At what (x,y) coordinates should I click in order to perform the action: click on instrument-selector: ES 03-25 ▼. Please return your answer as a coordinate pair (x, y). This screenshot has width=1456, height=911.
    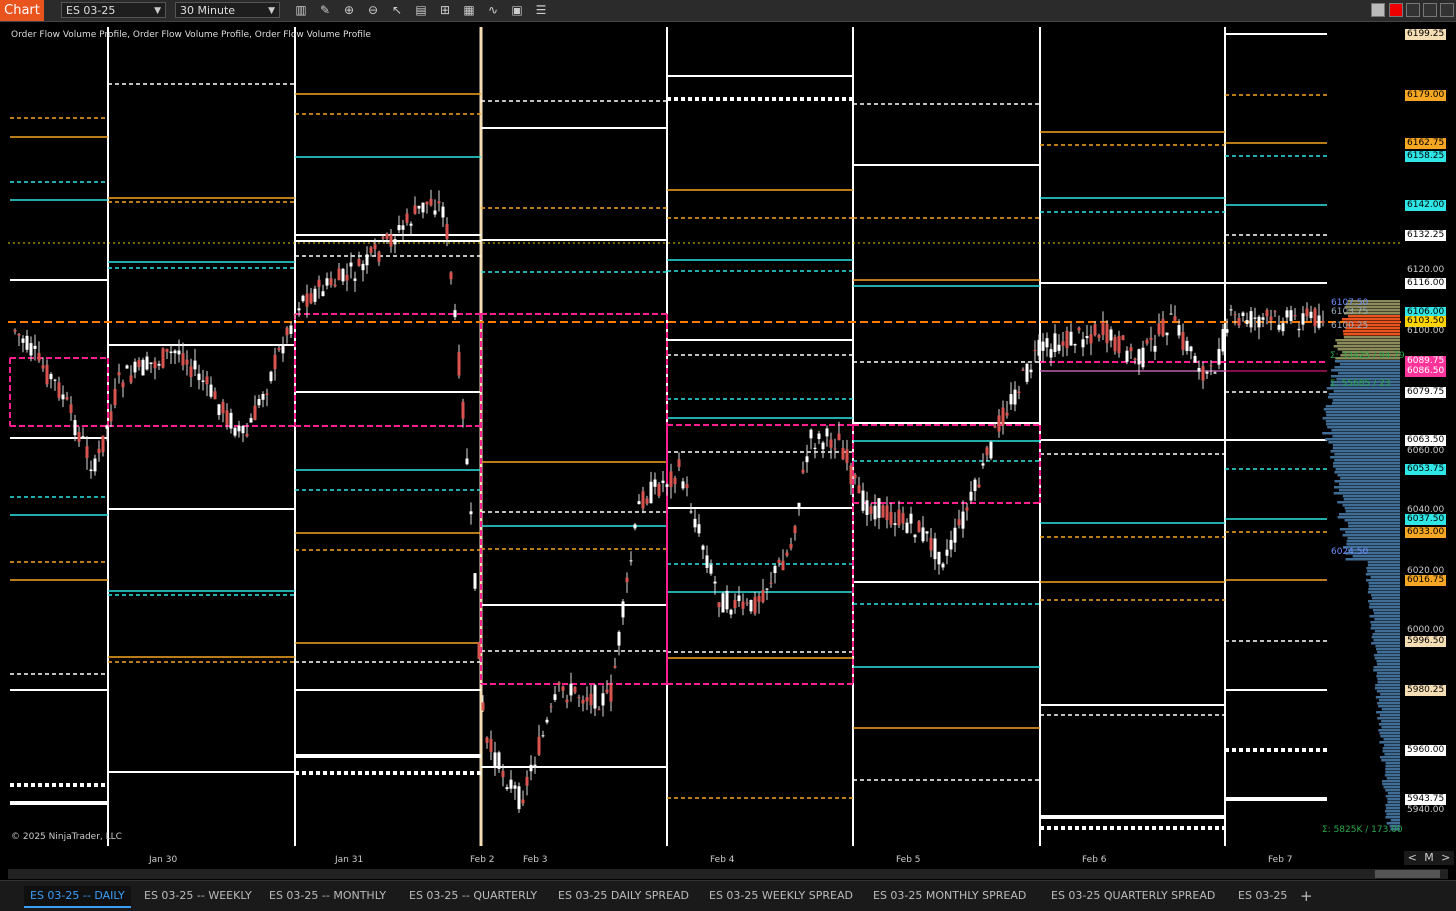
    Looking at the image, I should click on (113, 10).